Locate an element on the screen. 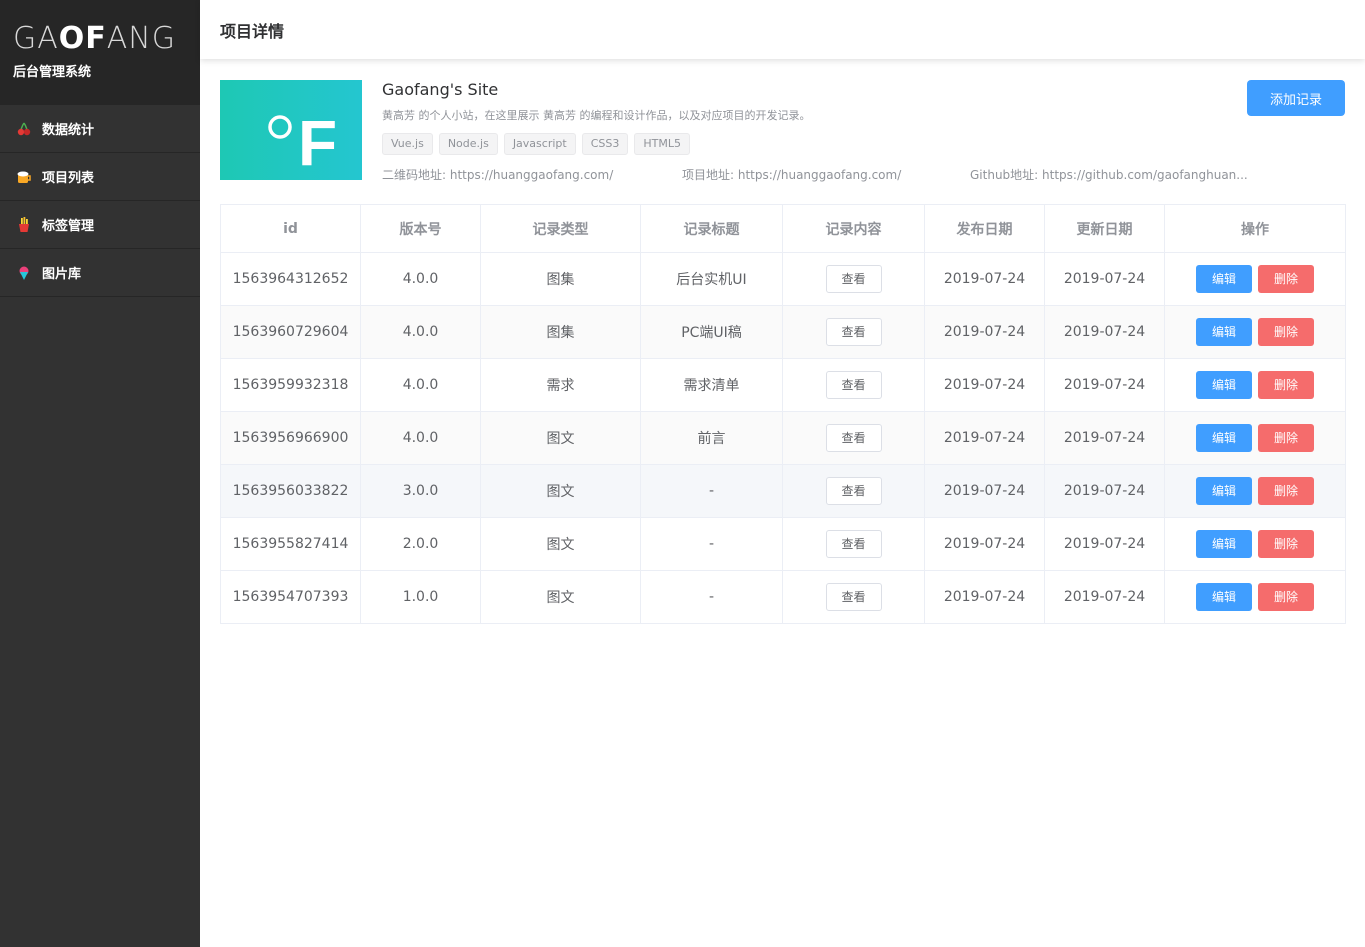 This screenshot has height=947, width=1365. table-header-row: id 版本号 记录类型 记录标题 记录内容 发布日期 更新日期 操作 is located at coordinates (783, 228).